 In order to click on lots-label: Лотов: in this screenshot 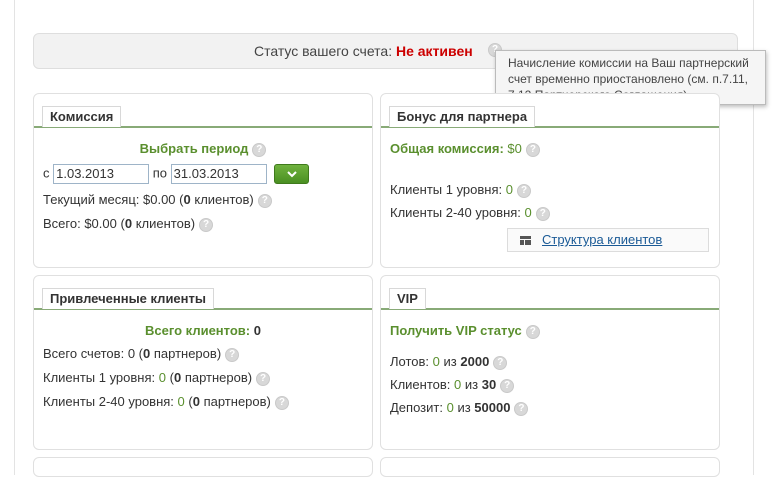, I will do `click(410, 361)`.